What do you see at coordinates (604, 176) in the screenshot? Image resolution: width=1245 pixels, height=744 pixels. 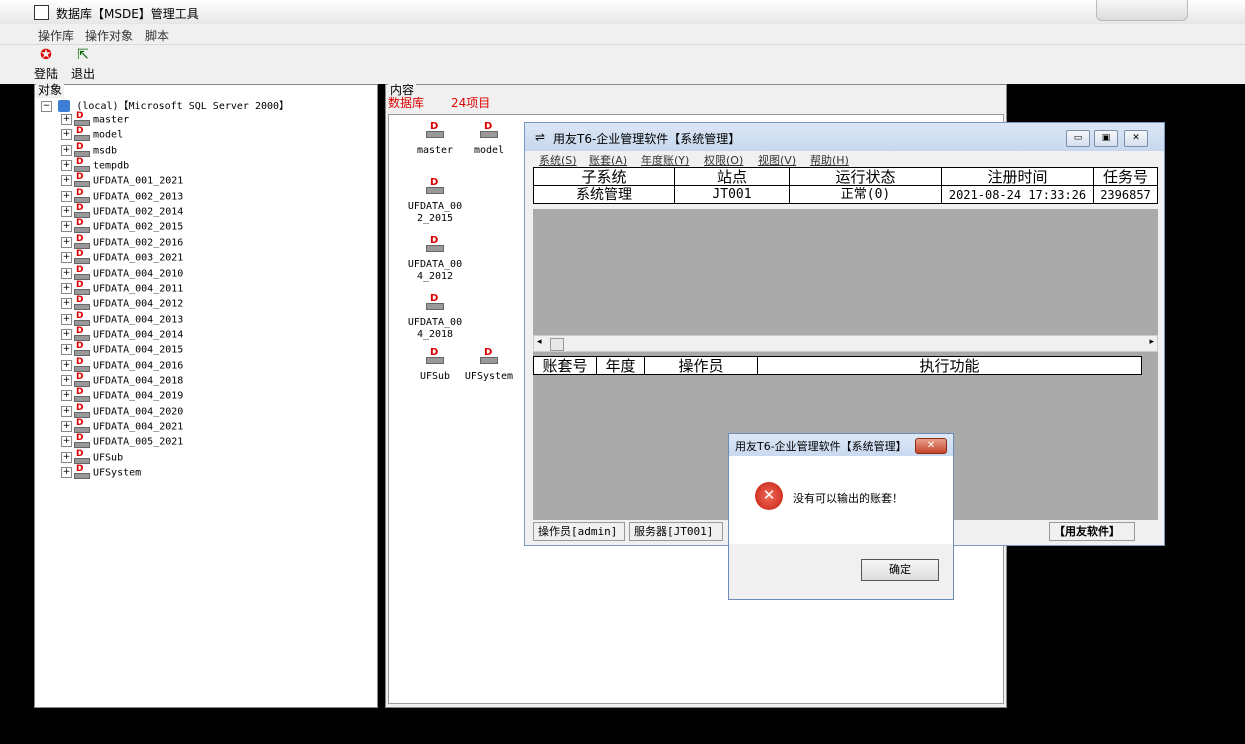 I see `grid1-header-subsystem: 子系统` at bounding box center [604, 176].